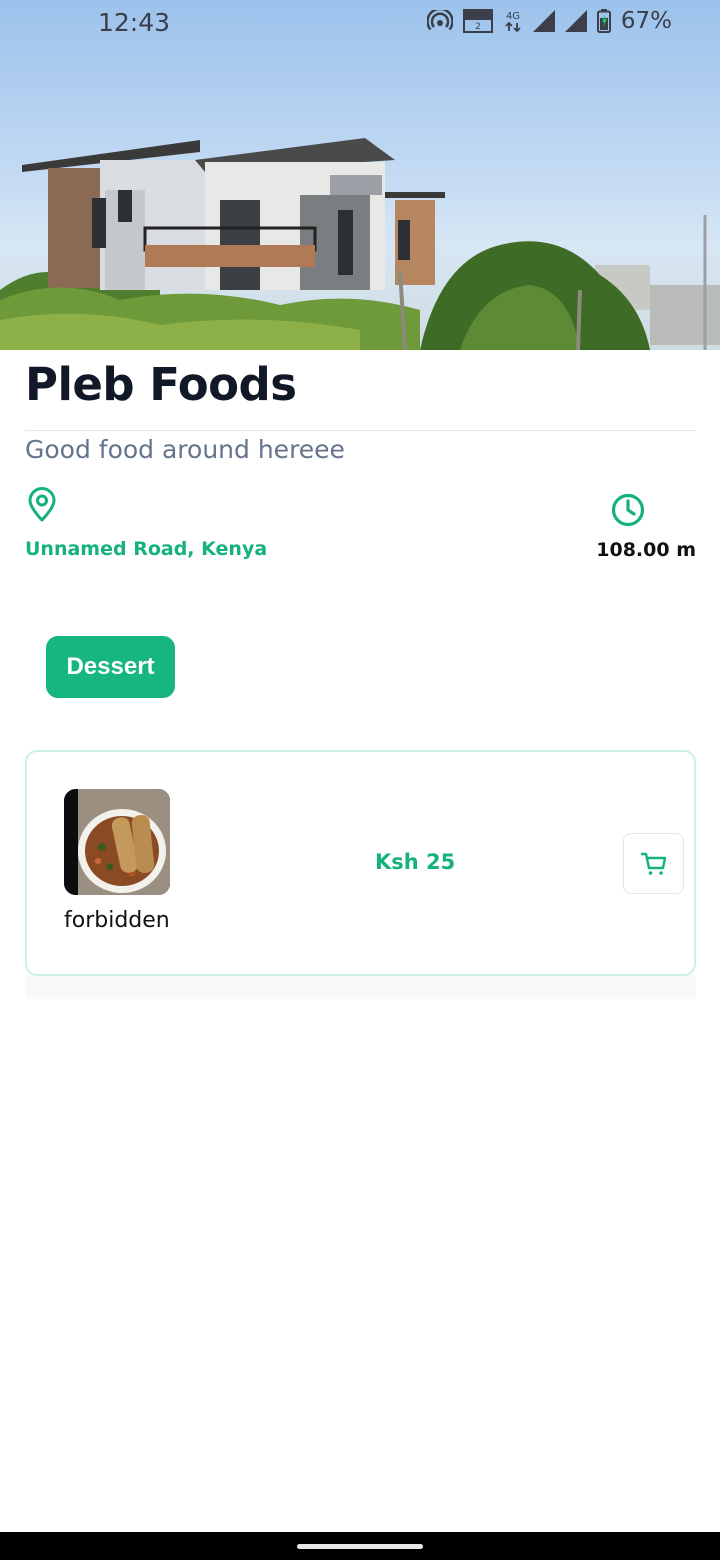 The height and width of the screenshot is (1560, 720). I want to click on menu-item-card: forbidden Ksh 25, so click(360, 863).